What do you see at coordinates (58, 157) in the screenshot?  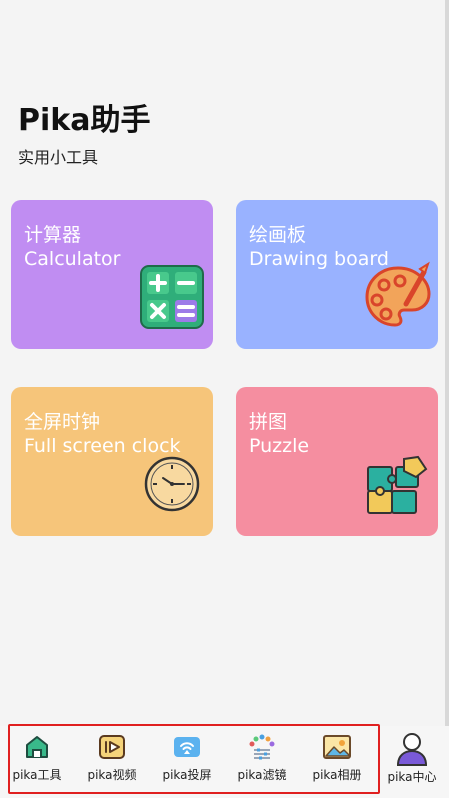 I see `app-subtitle: 实用小工具` at bounding box center [58, 157].